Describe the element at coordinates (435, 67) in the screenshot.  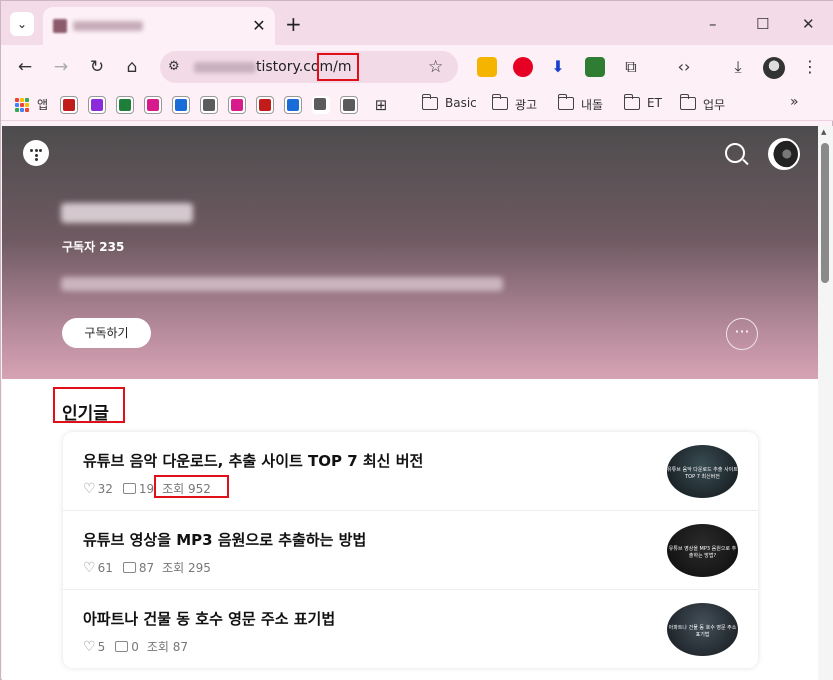
I see `bookmark-star-icon: ☆` at that location.